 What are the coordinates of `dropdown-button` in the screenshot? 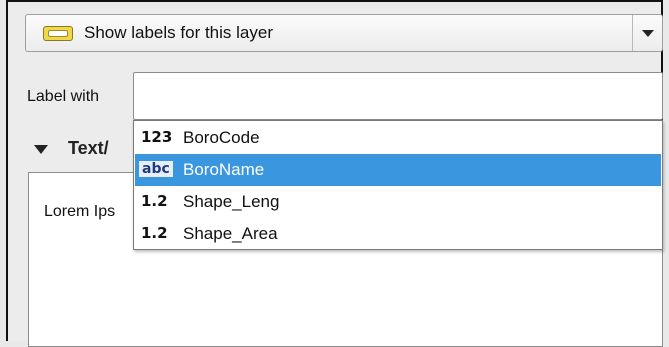 It's located at (647, 33).